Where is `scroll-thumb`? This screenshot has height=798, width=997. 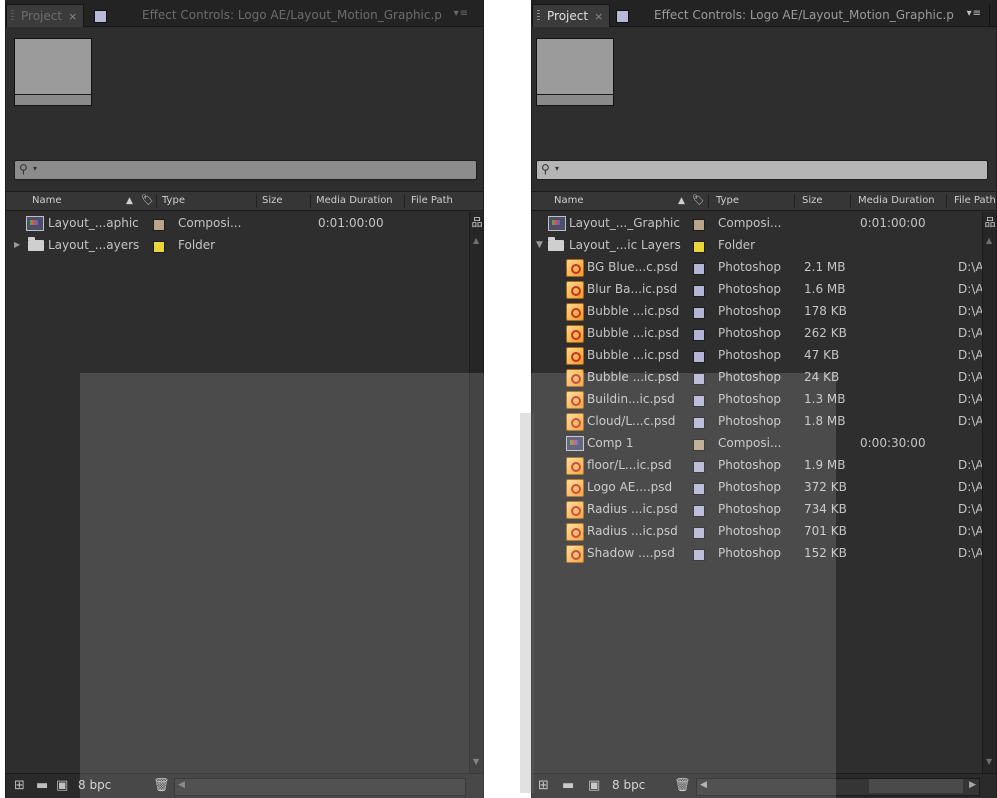 scroll-thumb is located at coordinates (916, 786).